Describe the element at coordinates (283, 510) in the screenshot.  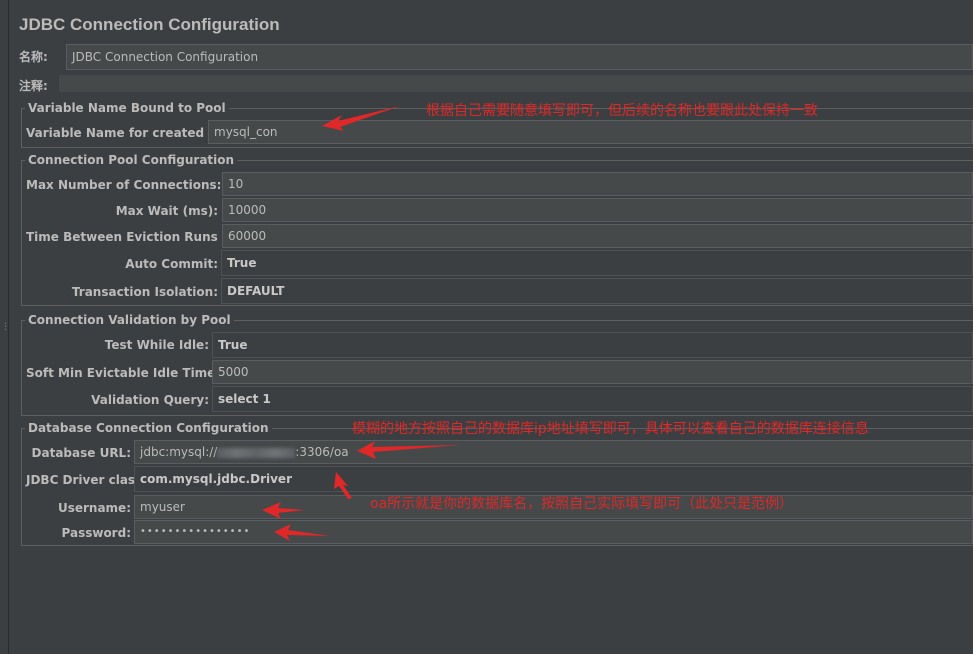
I see `arrow-username-icon` at that location.